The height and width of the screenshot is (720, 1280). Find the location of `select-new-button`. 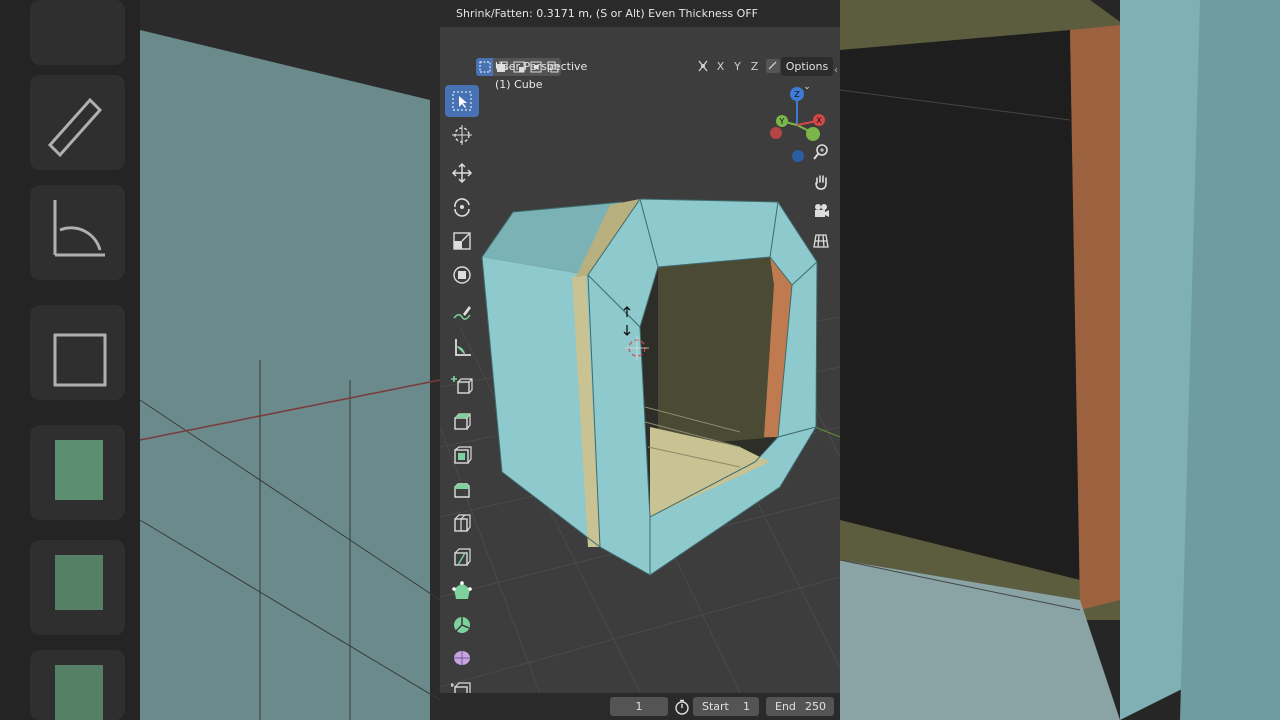

select-new-button is located at coordinates (484, 67).